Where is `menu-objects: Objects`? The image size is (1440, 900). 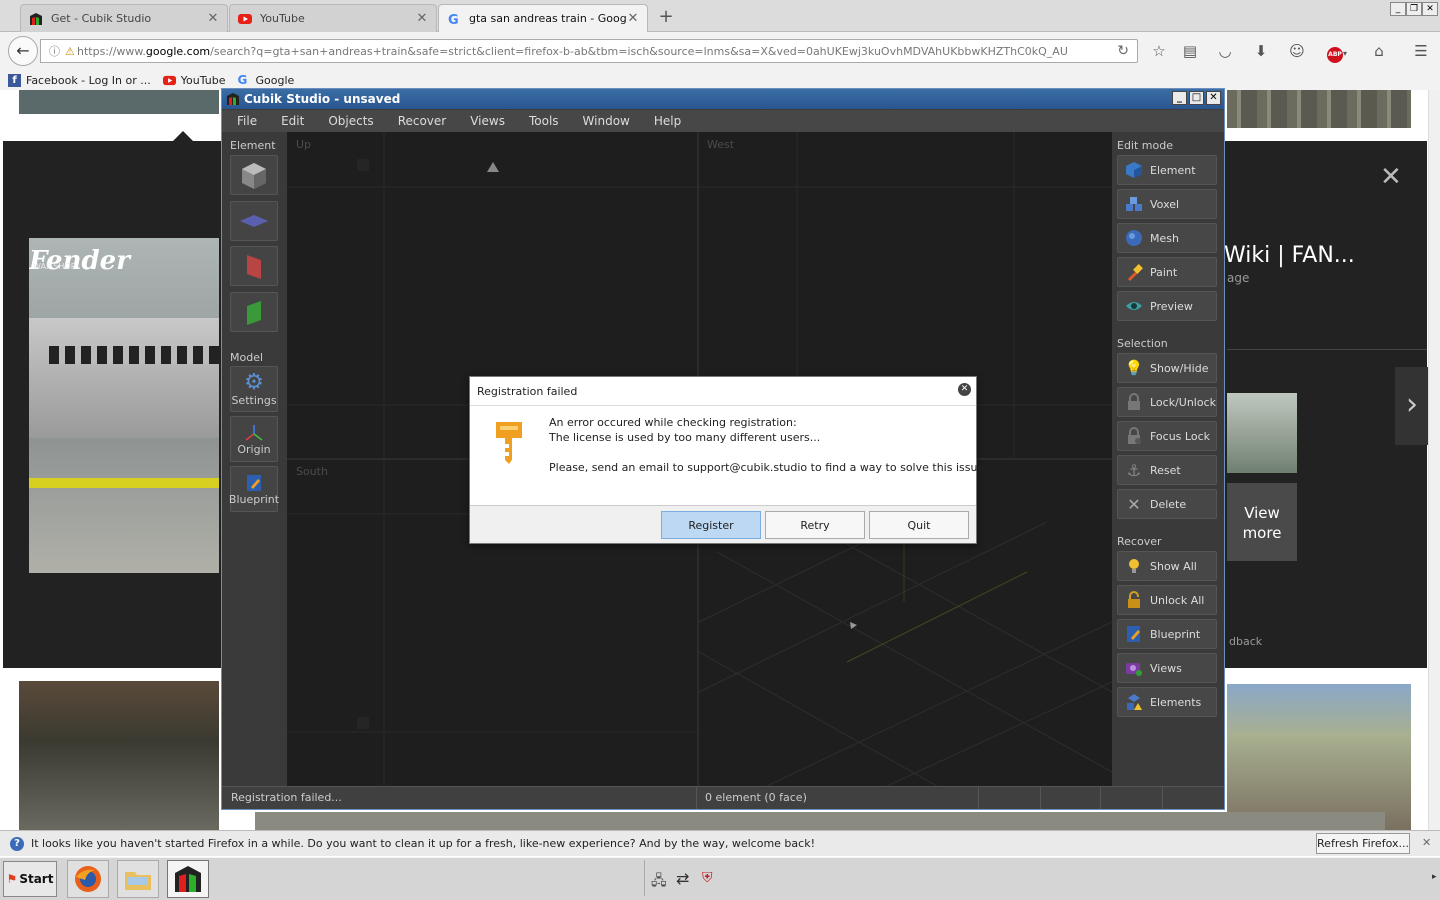
menu-objects: Objects is located at coordinates (350, 121).